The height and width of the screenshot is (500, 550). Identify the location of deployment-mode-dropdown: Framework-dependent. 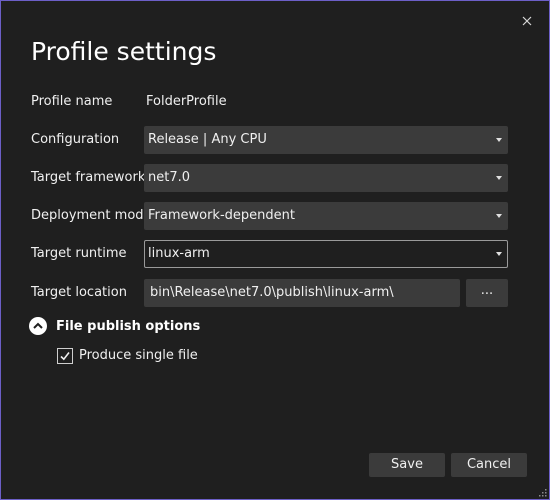
(326, 216).